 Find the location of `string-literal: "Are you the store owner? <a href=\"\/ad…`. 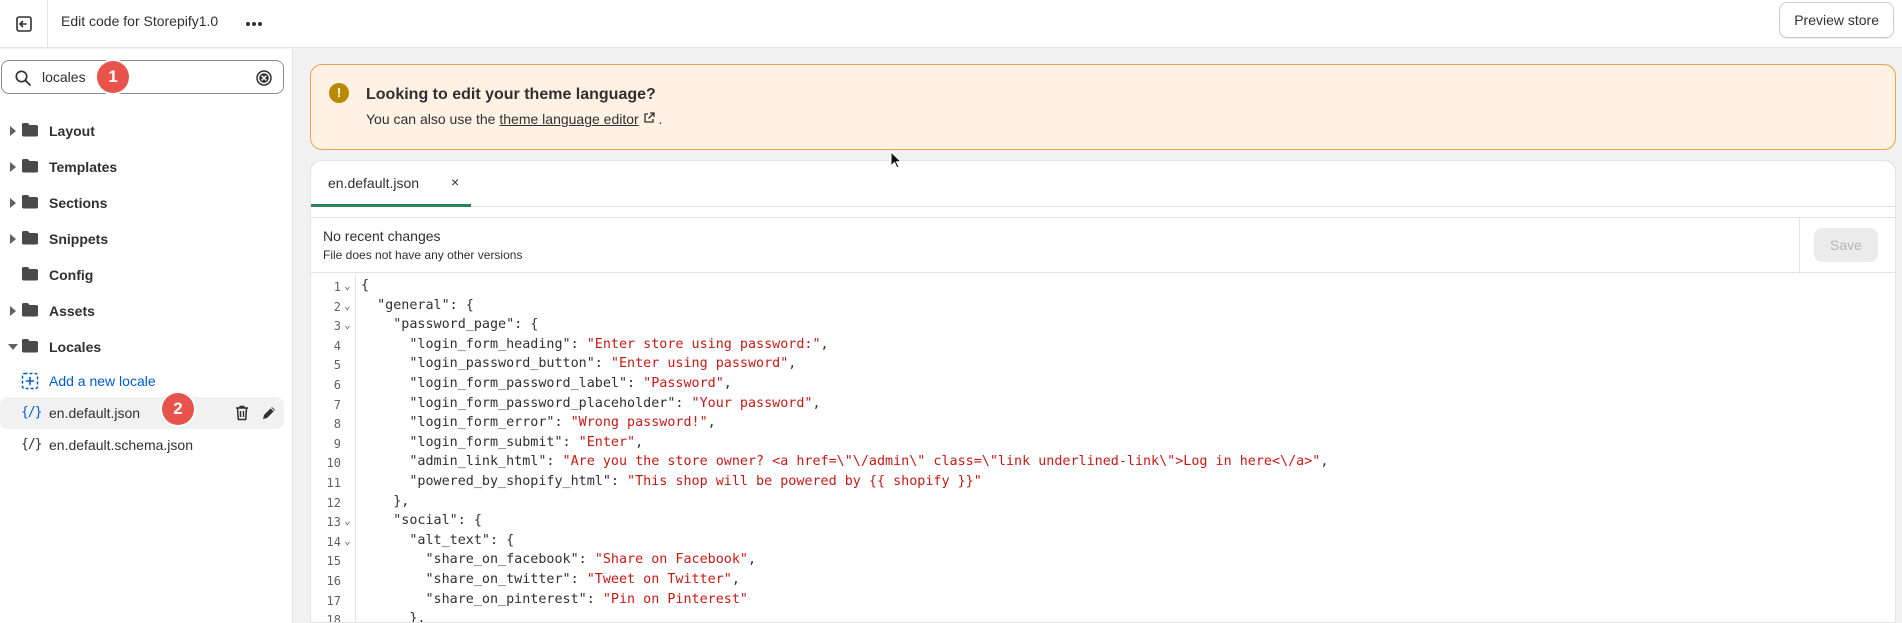

string-literal: "Are you the store owner? <a href=\"\/ad… is located at coordinates (941, 462).